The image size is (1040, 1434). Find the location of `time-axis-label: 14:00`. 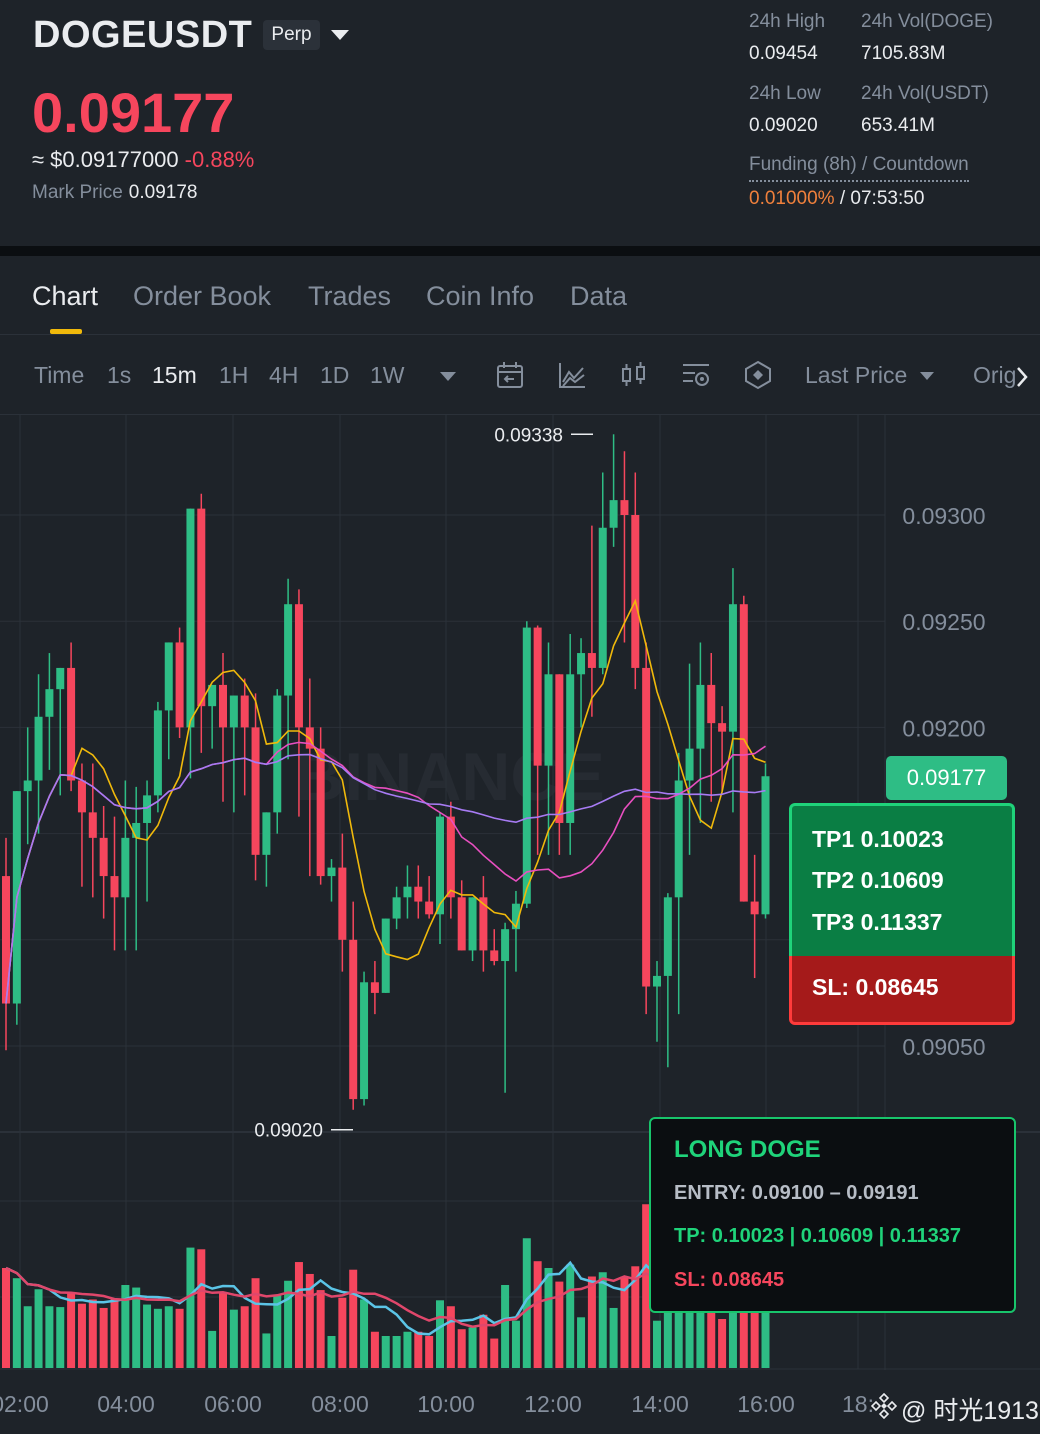

time-axis-label: 14:00 is located at coordinates (660, 1404).